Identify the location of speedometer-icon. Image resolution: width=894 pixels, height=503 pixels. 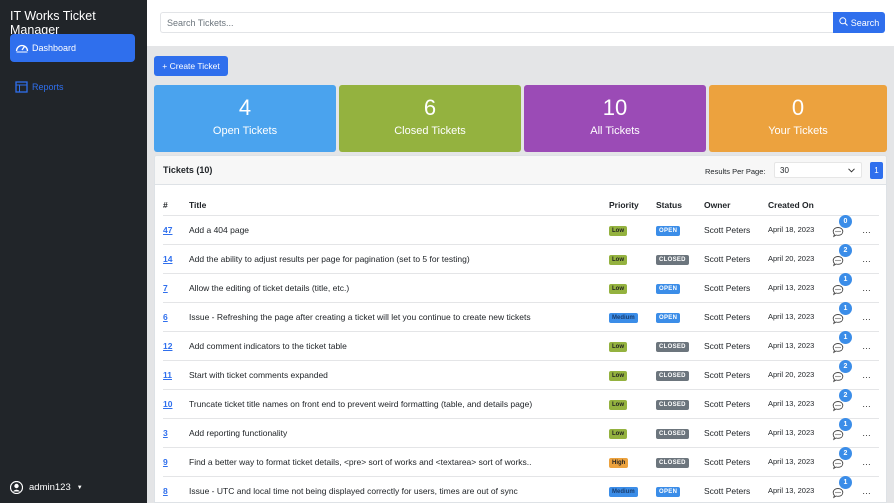
(22, 48).